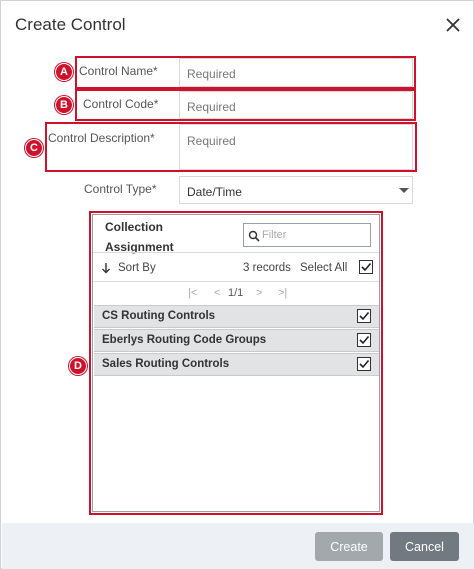 The height and width of the screenshot is (569, 474). I want to click on sort-by-button: Sort By, so click(137, 268).